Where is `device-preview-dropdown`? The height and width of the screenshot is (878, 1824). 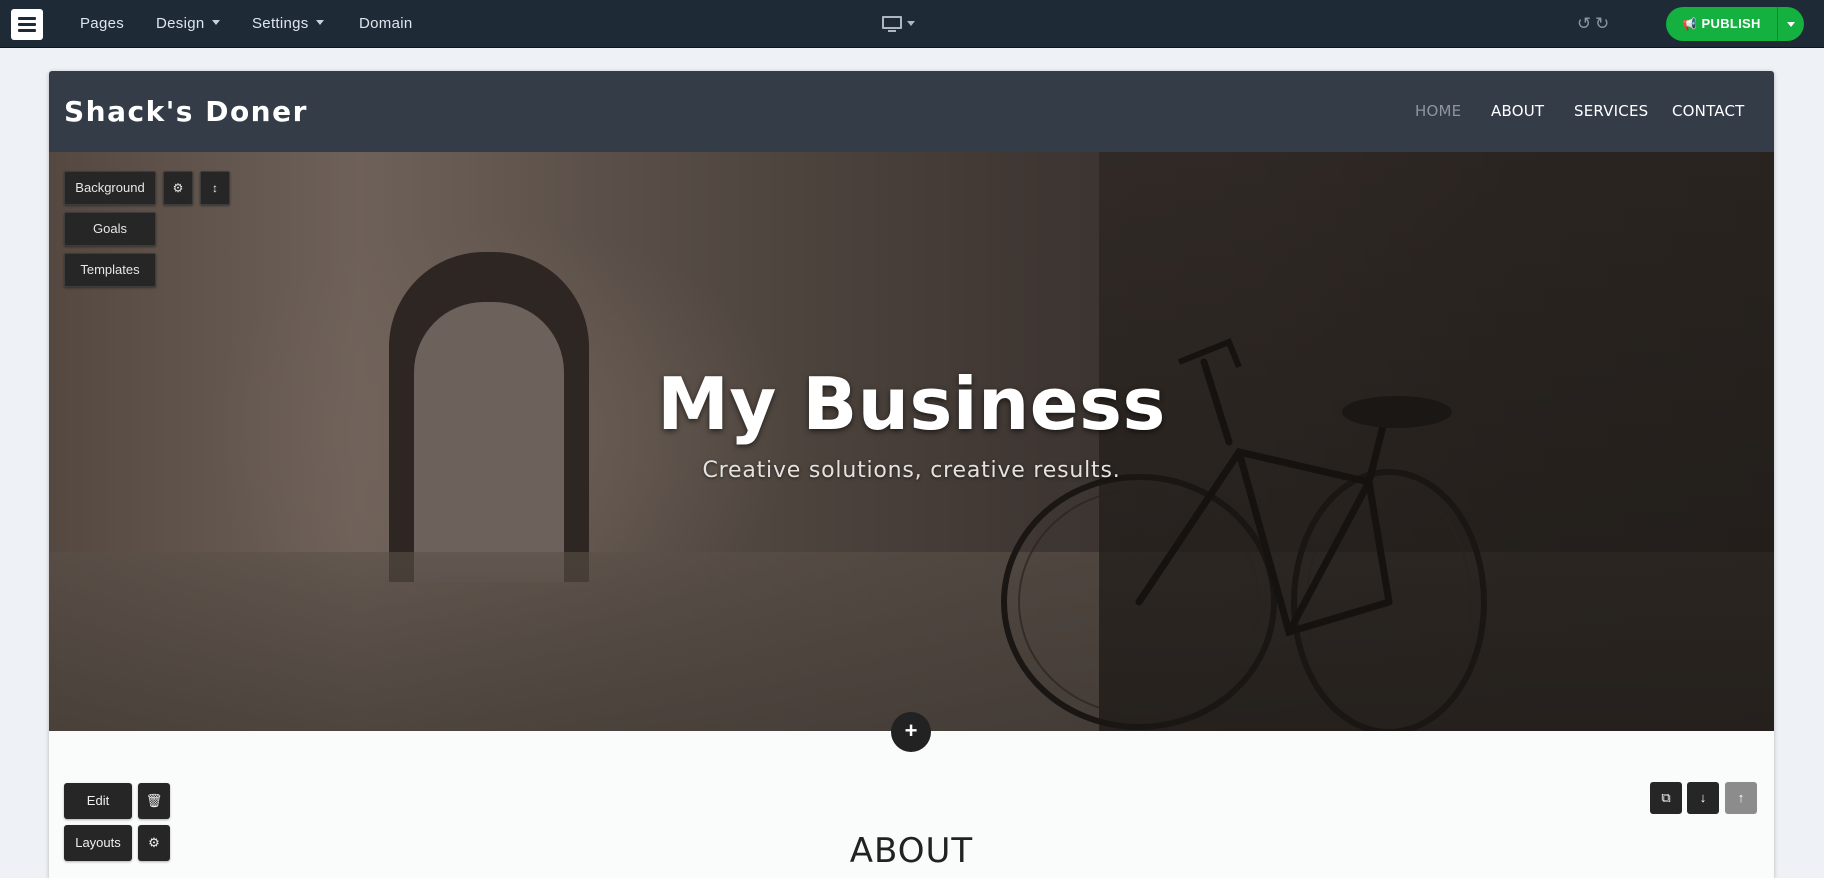 device-preview-dropdown is located at coordinates (900, 24).